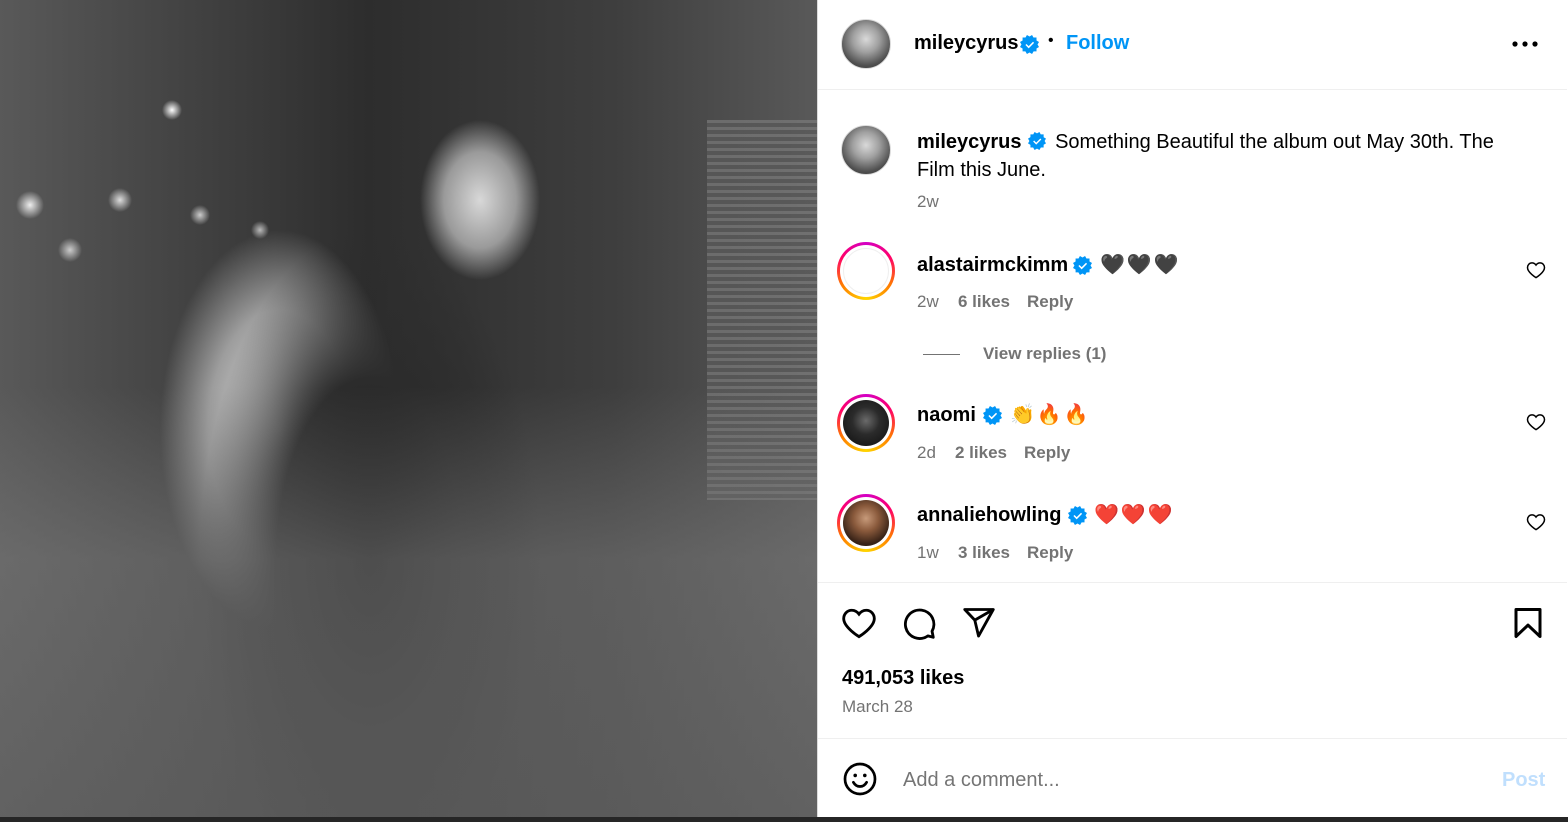 Image resolution: width=1568 pixels, height=822 pixels. What do you see at coordinates (866, 150) in the screenshot?
I see `caption-avatar` at bounding box center [866, 150].